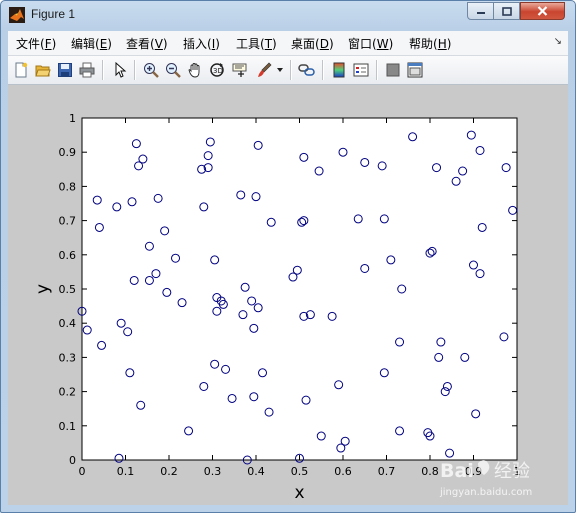 The height and width of the screenshot is (513, 576). What do you see at coordinates (485, 492) in the screenshot?
I see `watermark-url: jingyan.baidu.com` at bounding box center [485, 492].